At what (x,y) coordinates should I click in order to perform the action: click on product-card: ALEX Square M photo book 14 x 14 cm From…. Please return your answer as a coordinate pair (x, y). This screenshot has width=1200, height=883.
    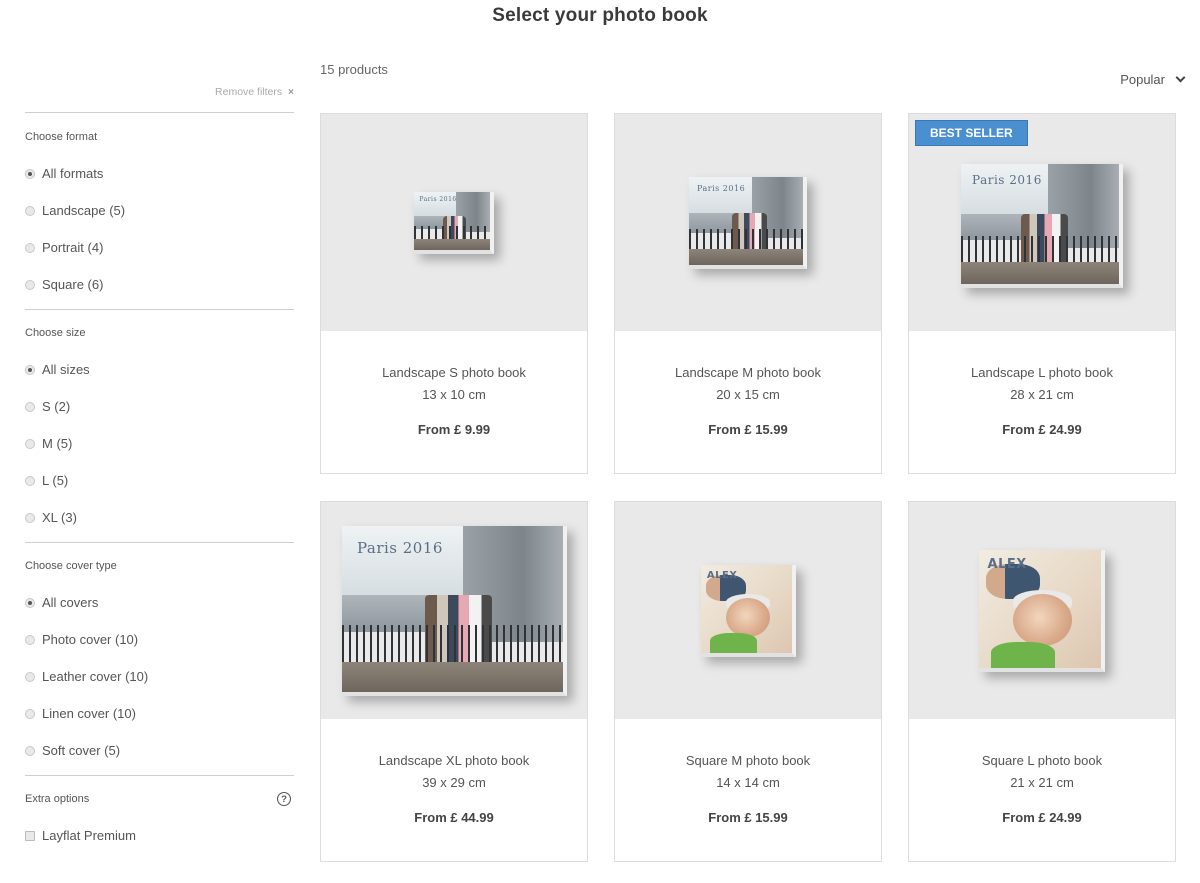
    Looking at the image, I should click on (748, 681).